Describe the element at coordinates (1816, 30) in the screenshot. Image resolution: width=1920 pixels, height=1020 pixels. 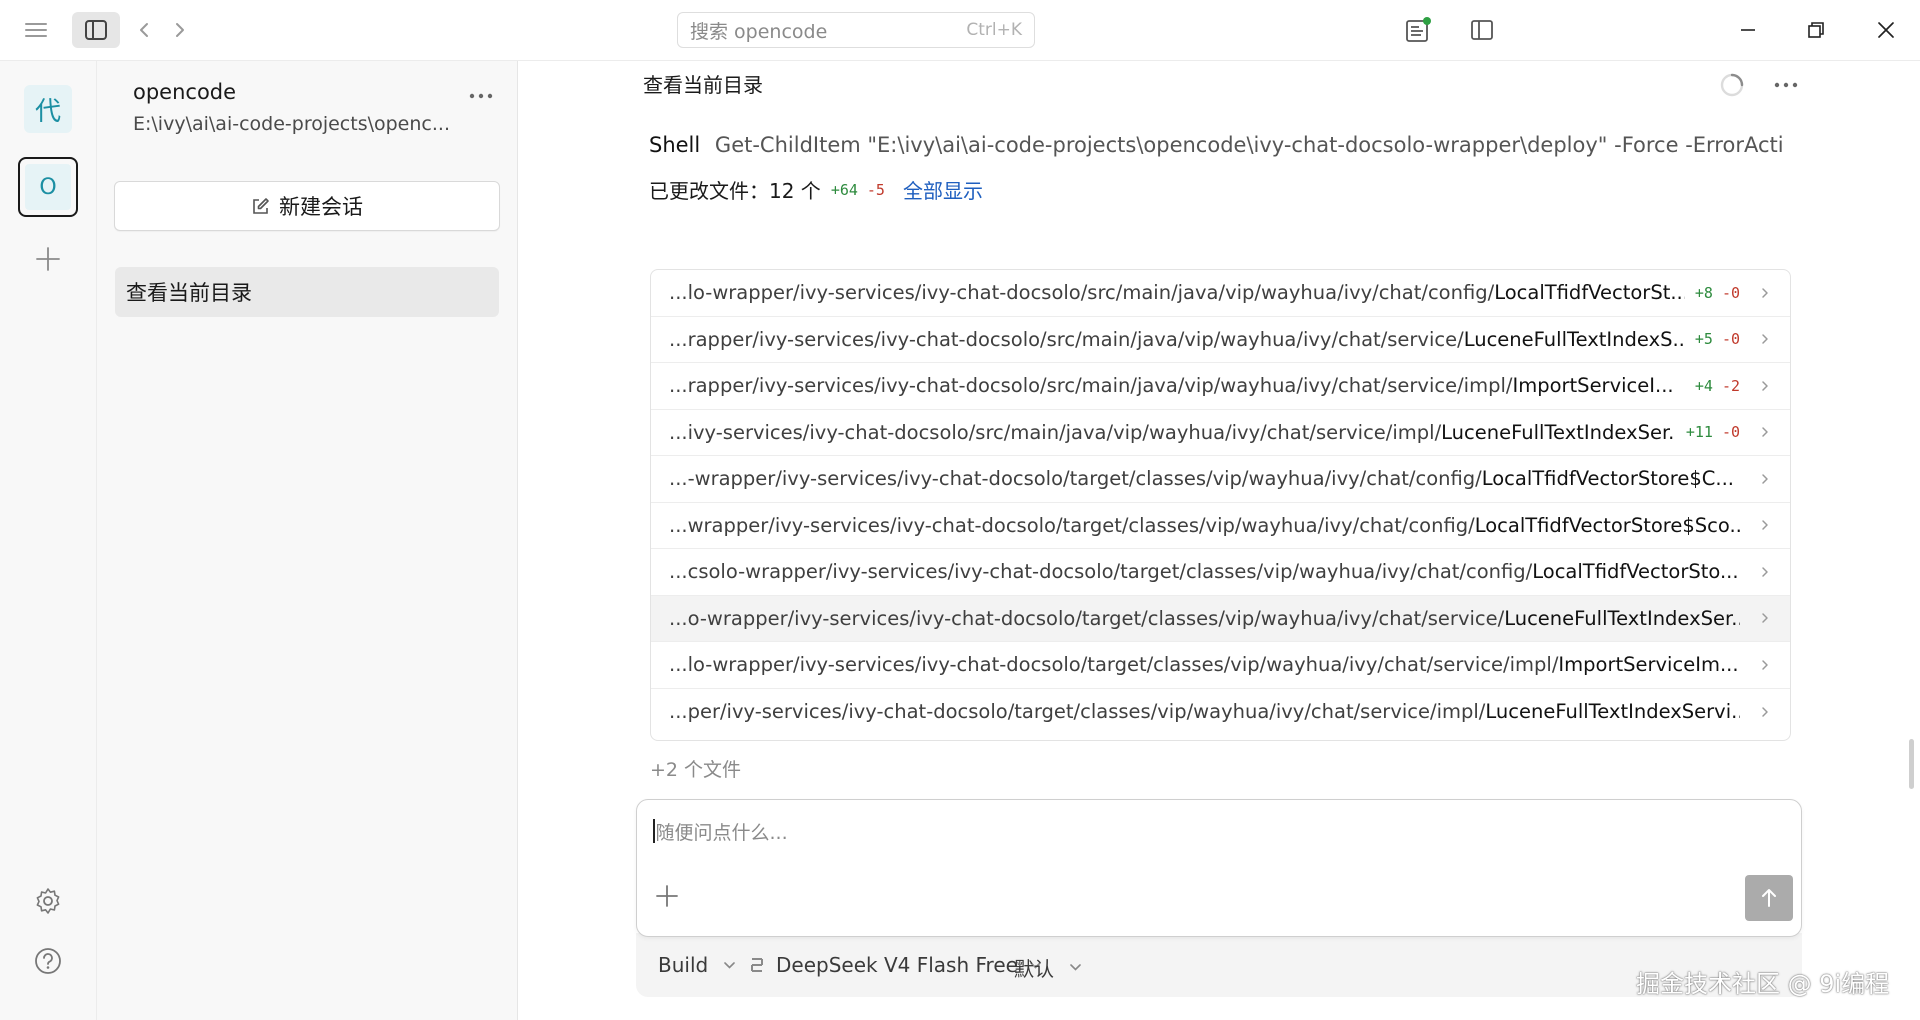
I see `restore-icon` at that location.